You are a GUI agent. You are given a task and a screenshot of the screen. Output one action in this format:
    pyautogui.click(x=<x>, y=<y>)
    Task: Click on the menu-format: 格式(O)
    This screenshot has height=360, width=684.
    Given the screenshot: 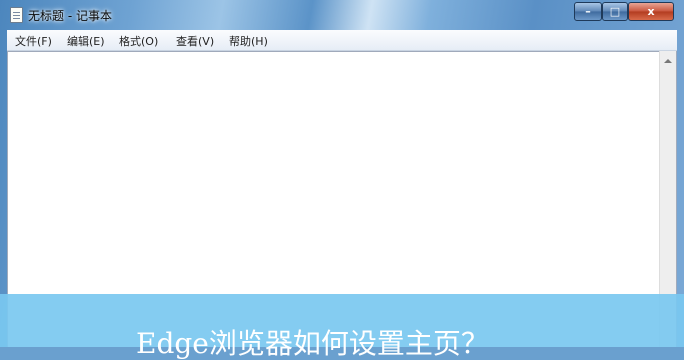 What is the action you would take?
    pyautogui.click(x=138, y=41)
    